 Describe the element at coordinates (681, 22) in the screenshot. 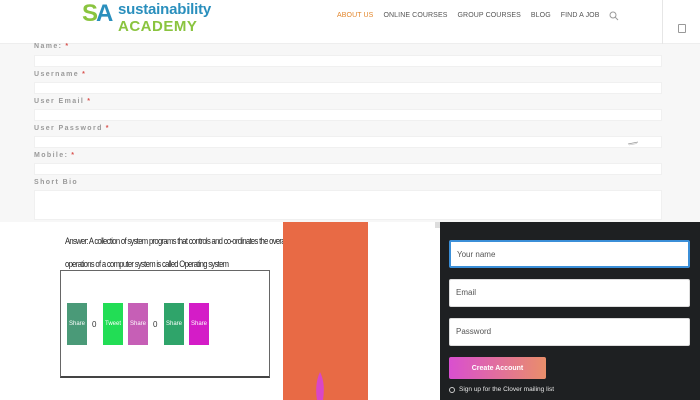

I see `cart-area` at that location.